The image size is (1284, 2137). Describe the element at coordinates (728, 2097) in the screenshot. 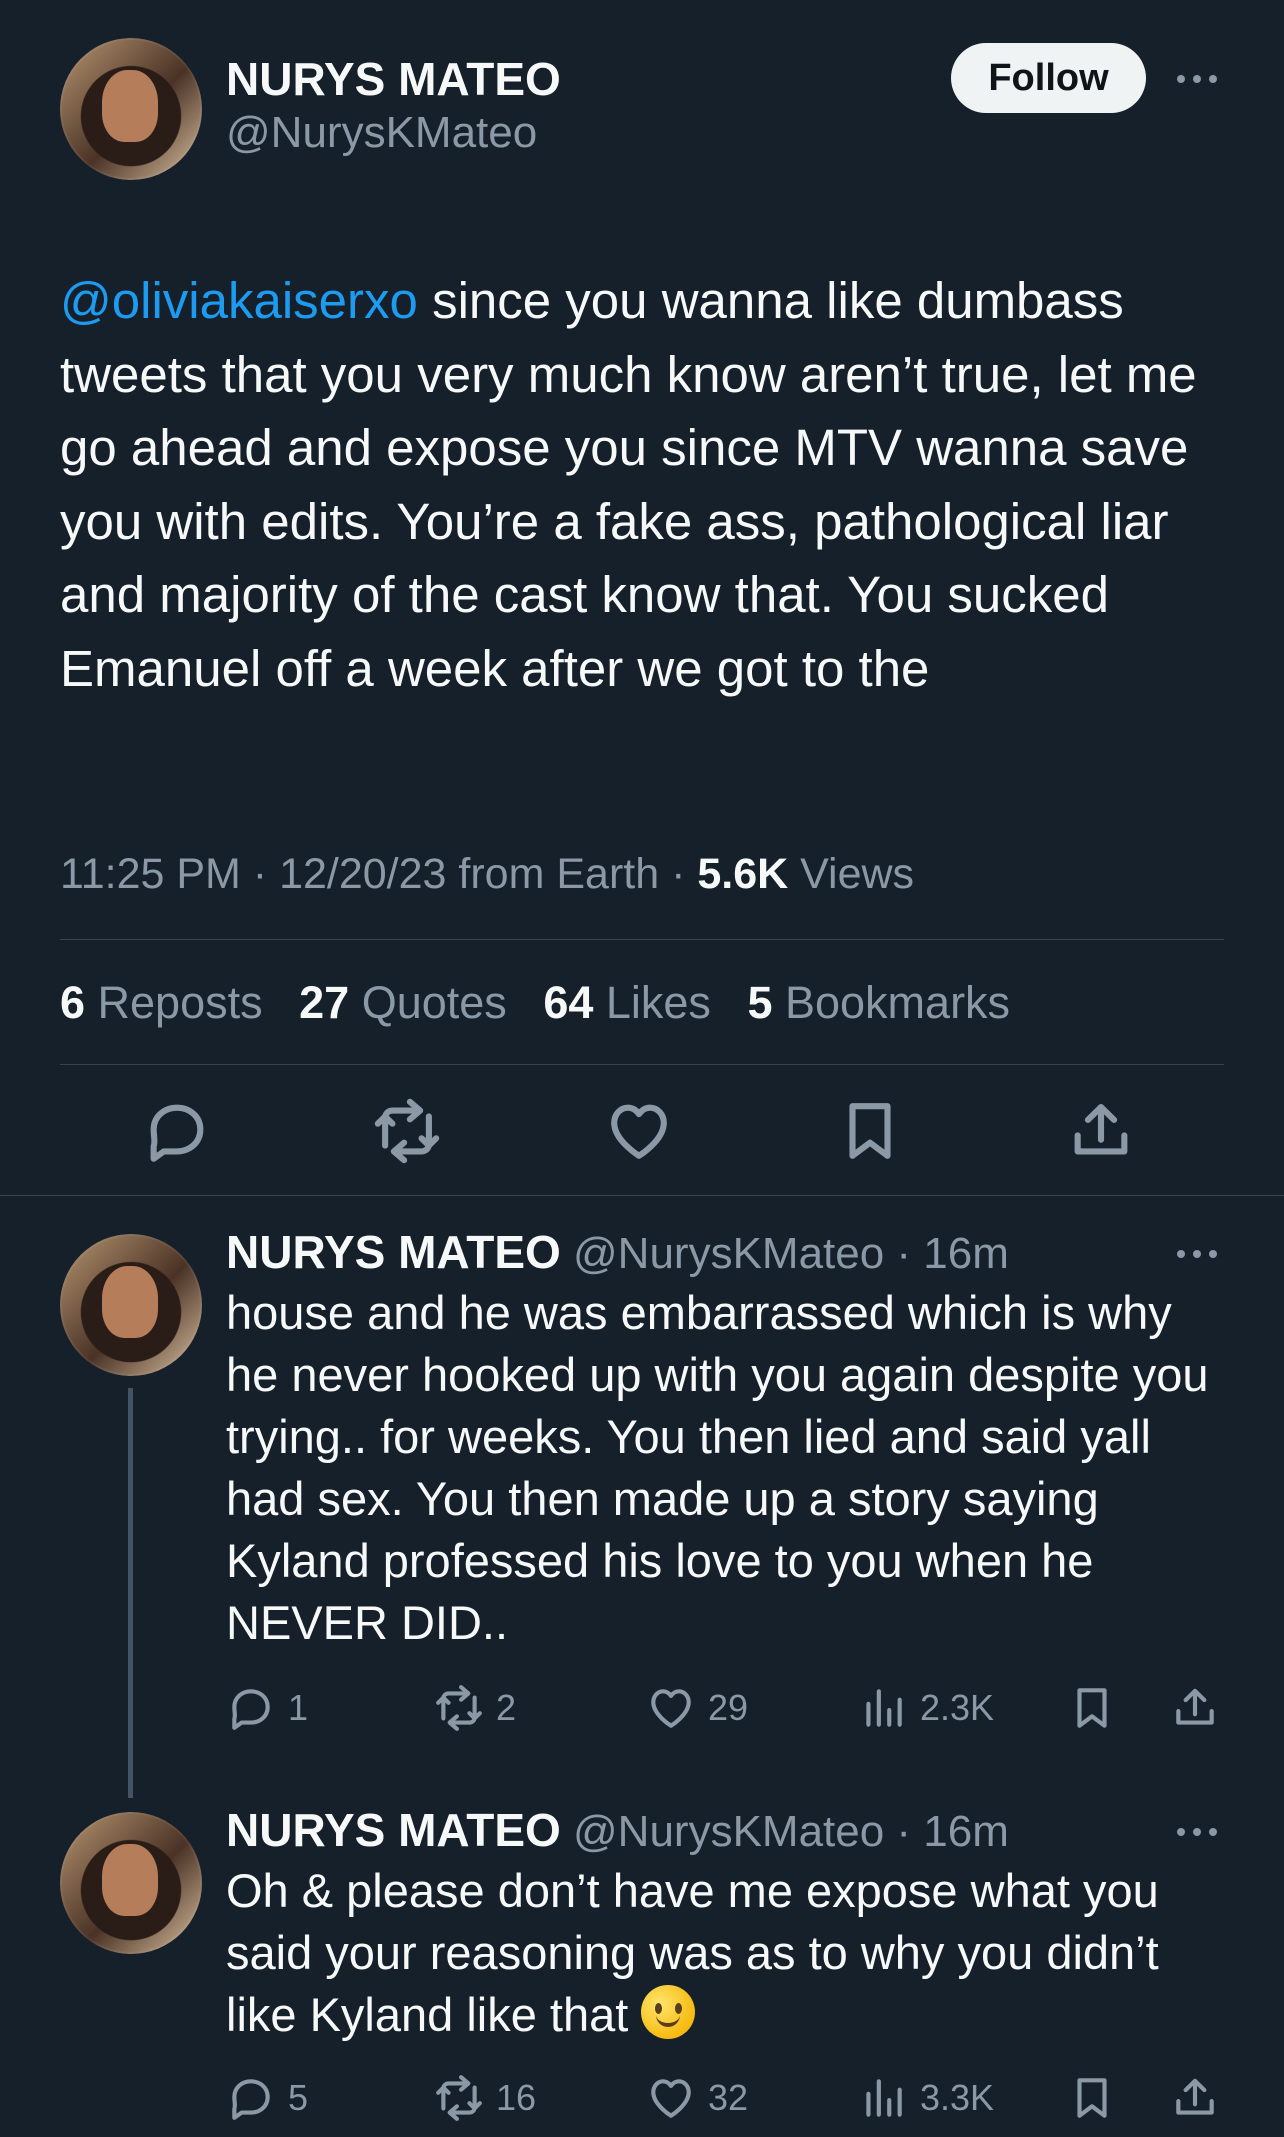

I see `like-count: 32` at that location.